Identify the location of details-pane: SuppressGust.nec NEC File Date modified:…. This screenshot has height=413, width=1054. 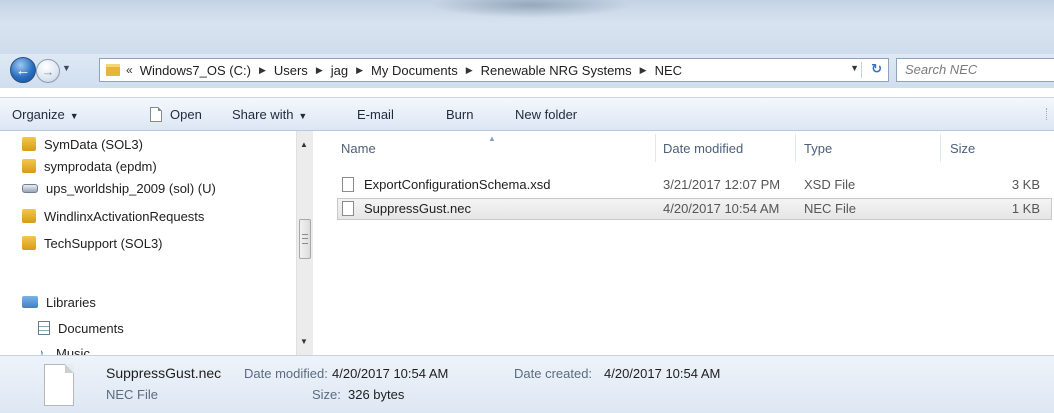
(527, 384).